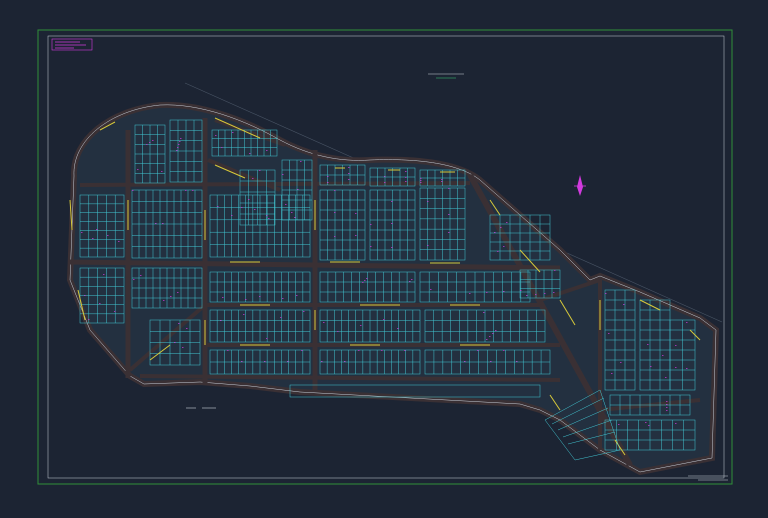  Describe the element at coordinates (446, 76) in the screenshot. I see `drawing-title-group` at that location.